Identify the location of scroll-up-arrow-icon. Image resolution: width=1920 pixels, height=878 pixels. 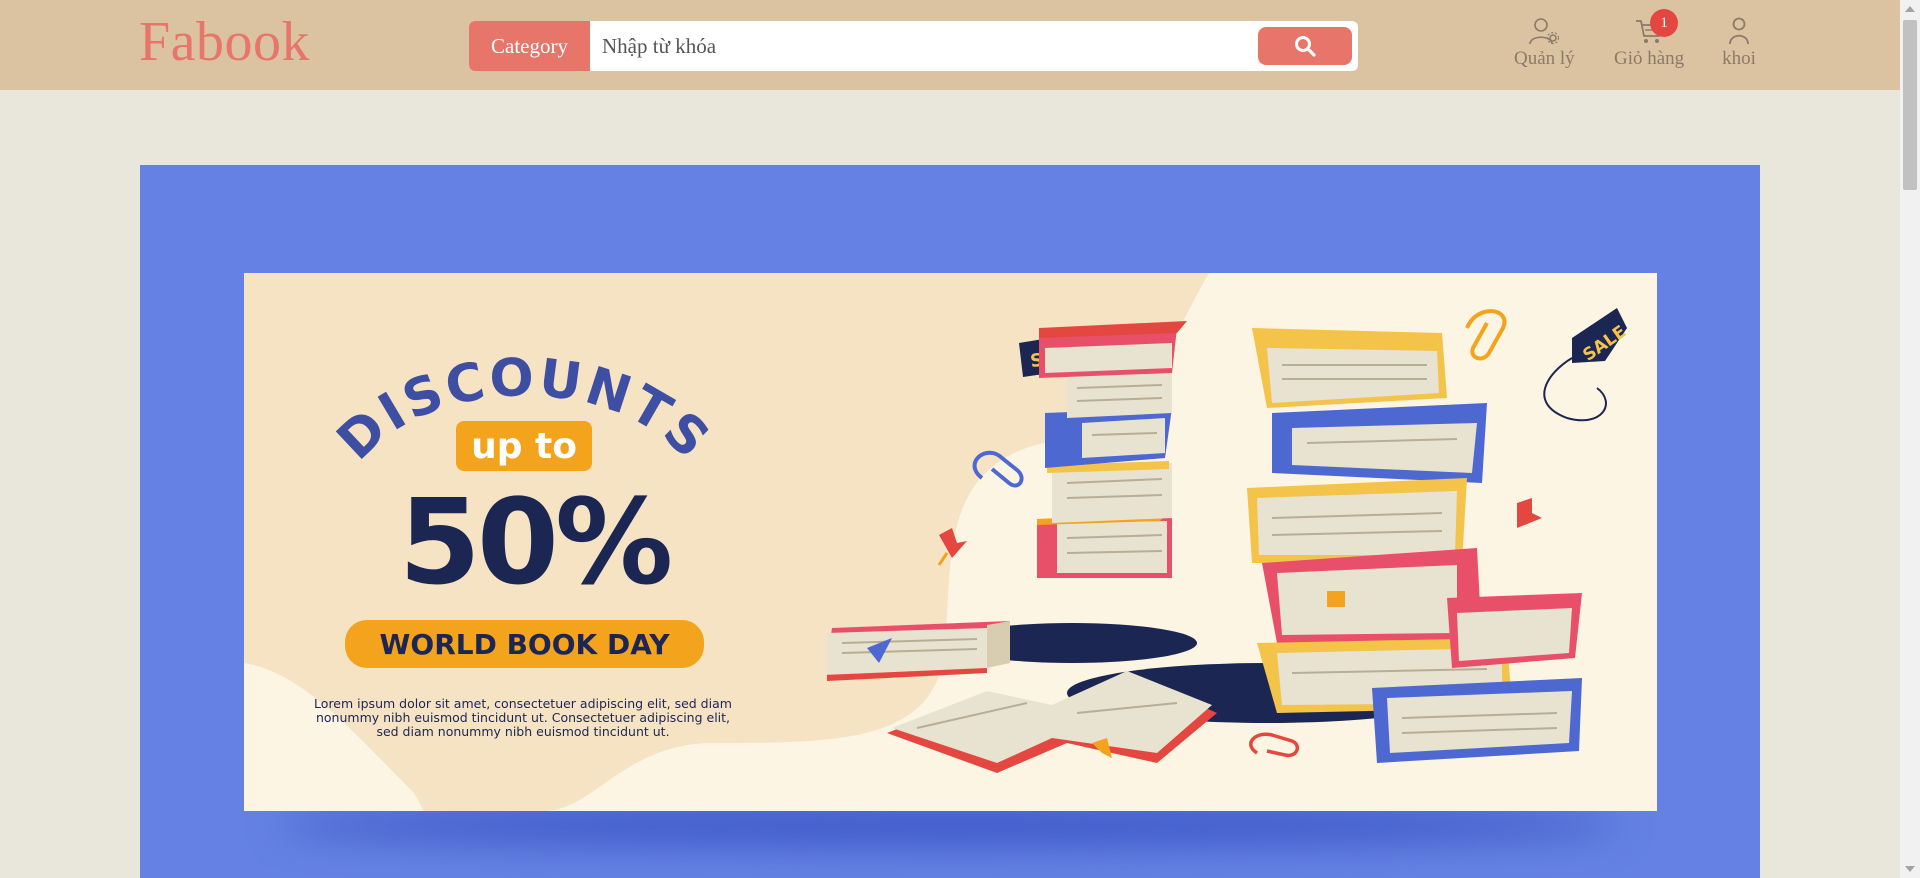
(1910, 9).